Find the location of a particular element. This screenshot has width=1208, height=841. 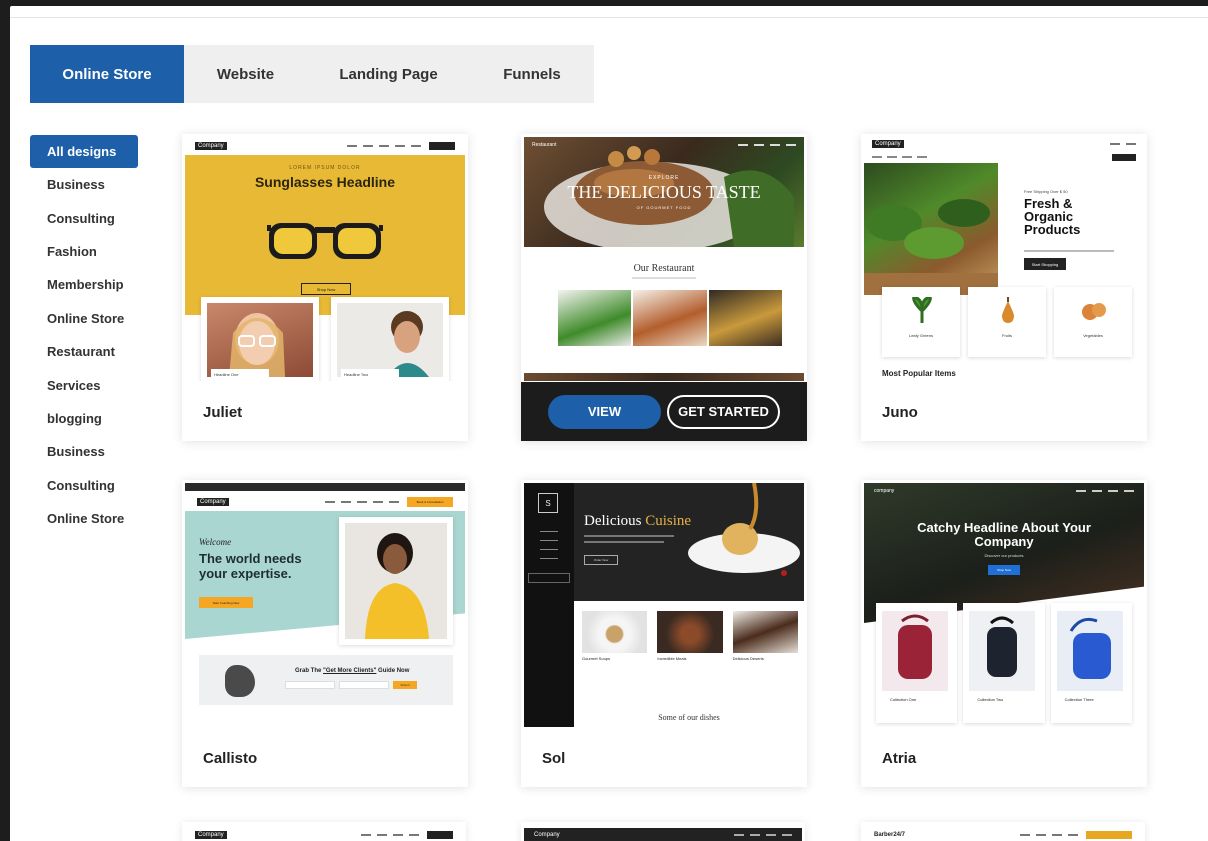

thumb-cta-prefix: Grab The is located at coordinates (309, 671).